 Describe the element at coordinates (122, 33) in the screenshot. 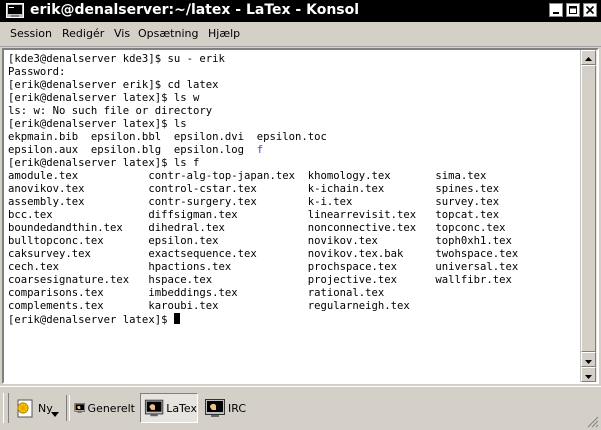

I see `menu-vis: Vis` at that location.